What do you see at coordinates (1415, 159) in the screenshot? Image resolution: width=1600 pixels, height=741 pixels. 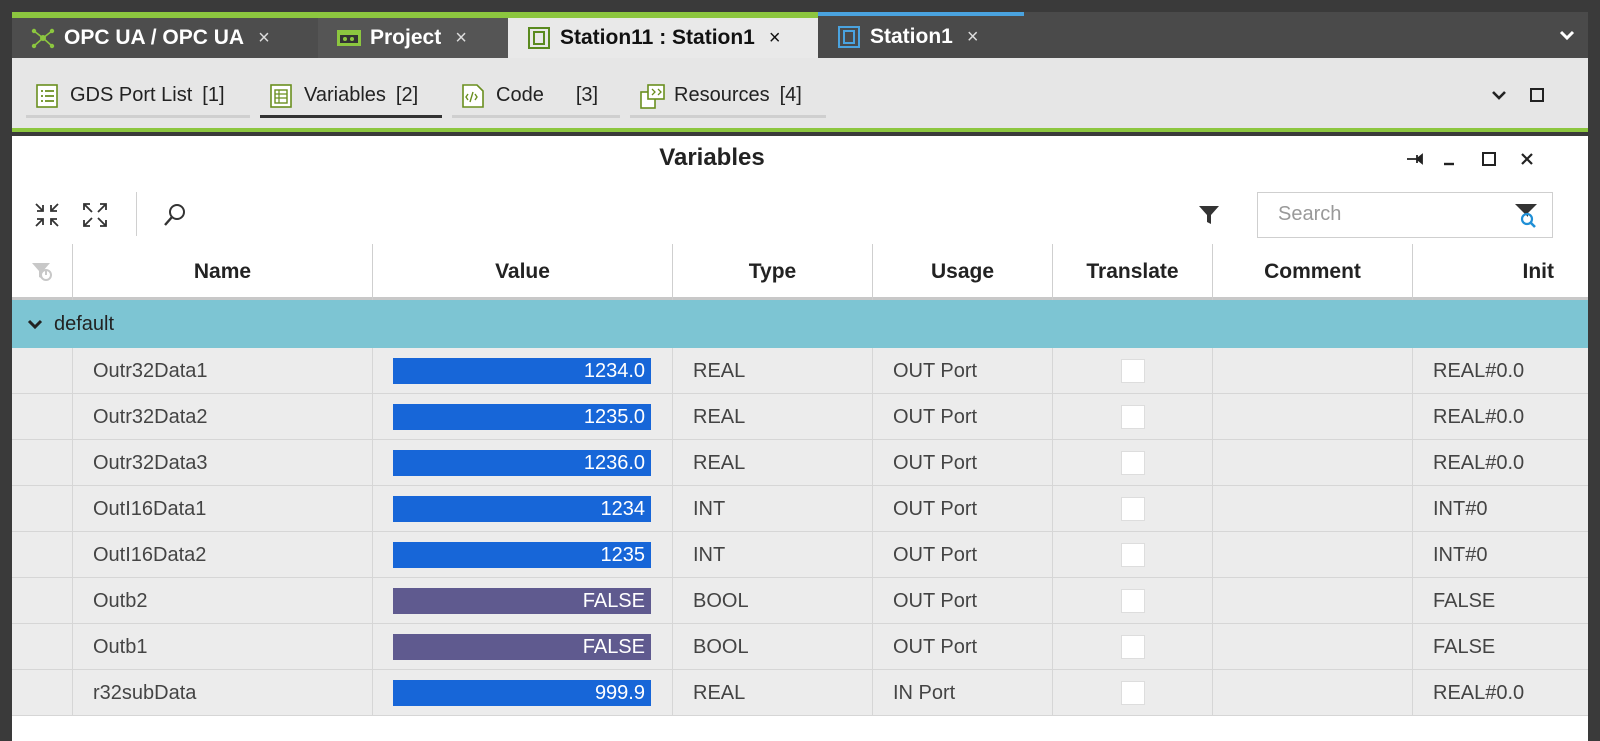 I see `pin-icon` at bounding box center [1415, 159].